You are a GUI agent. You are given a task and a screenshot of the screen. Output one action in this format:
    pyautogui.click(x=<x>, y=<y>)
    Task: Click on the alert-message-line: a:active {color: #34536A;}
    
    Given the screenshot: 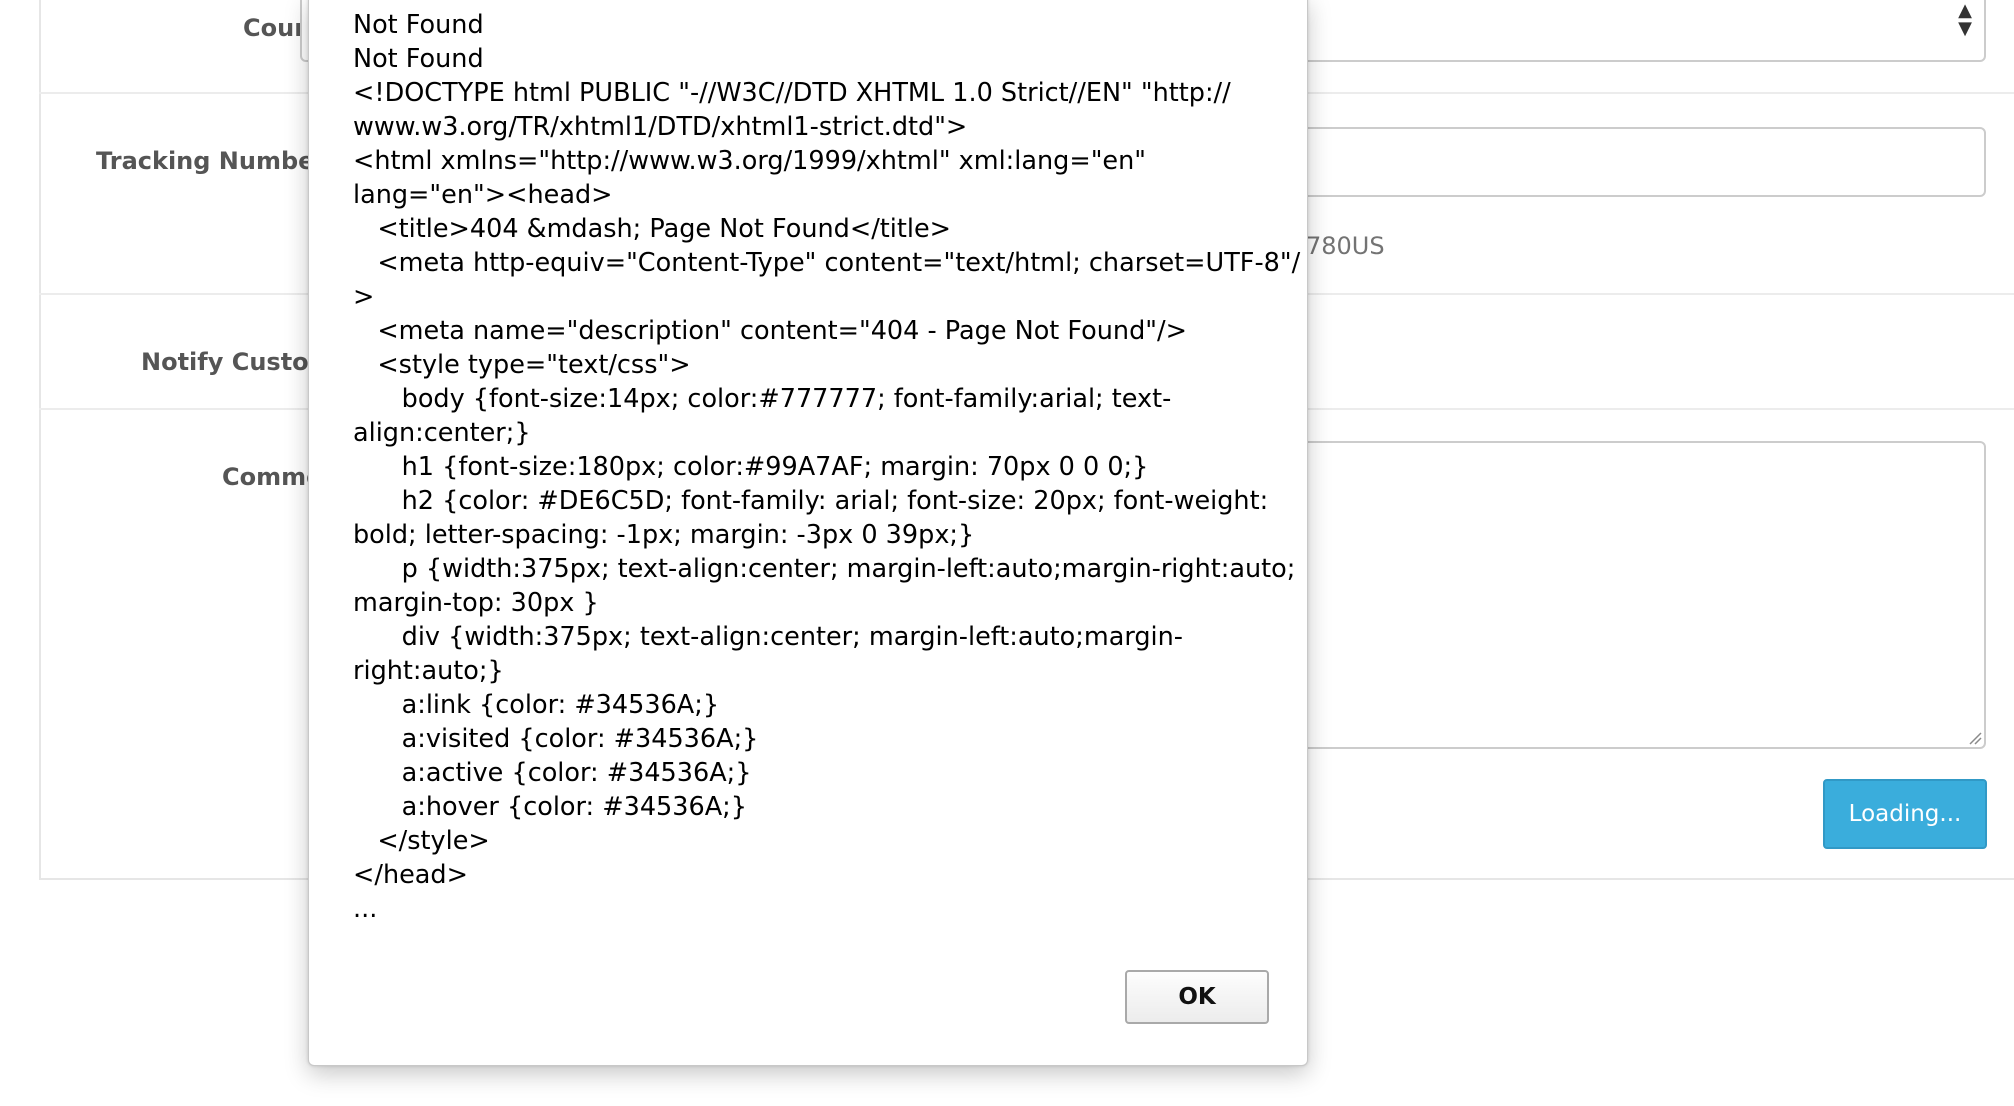 What is the action you would take?
    pyautogui.click(x=552, y=773)
    